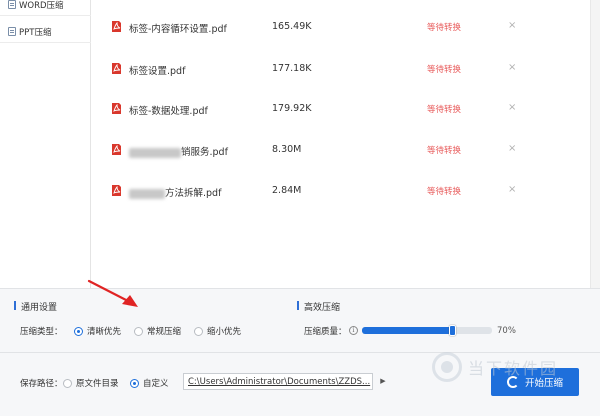 The width and height of the screenshot is (600, 416). Describe the element at coordinates (41, 332) in the screenshot. I see `compress-type-label: 压缩类型：` at that location.